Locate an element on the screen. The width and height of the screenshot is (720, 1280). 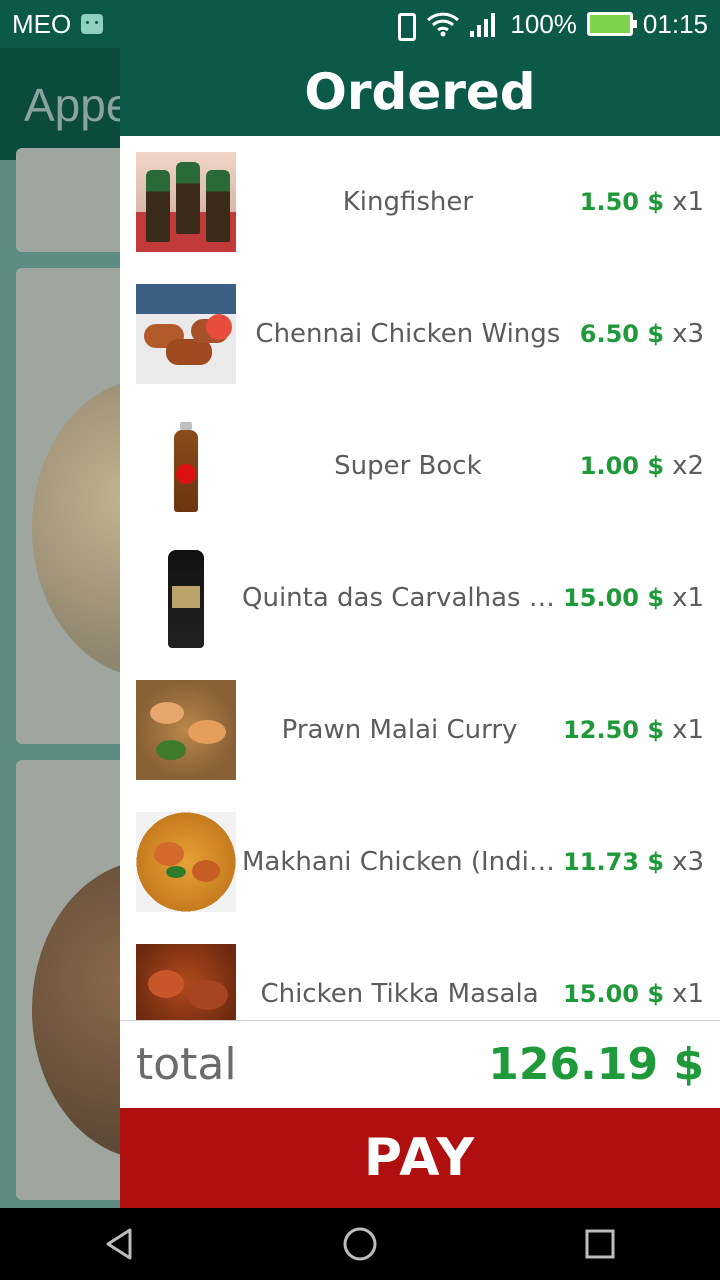
wifi-icon is located at coordinates (443, 24).